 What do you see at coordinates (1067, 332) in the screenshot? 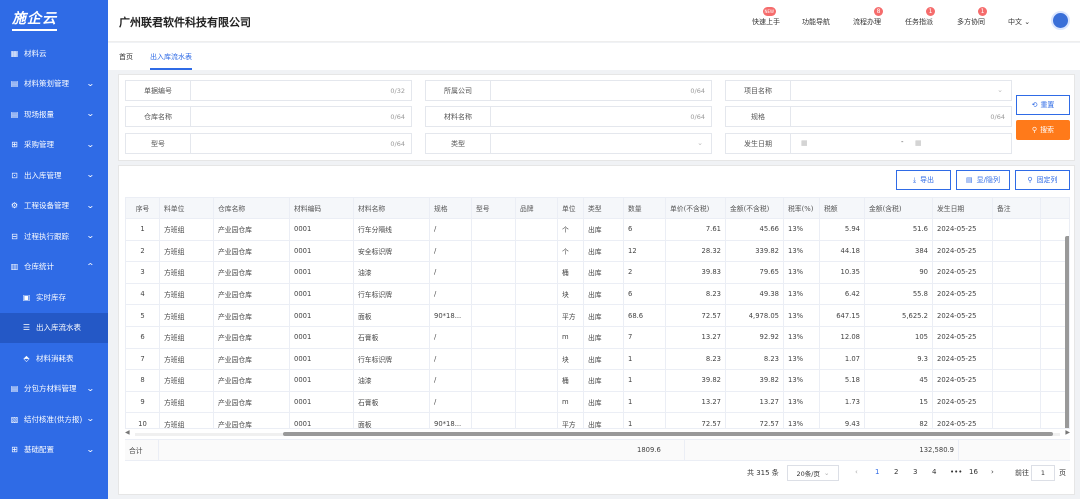
I see `vertical-scrollbar` at bounding box center [1067, 332].